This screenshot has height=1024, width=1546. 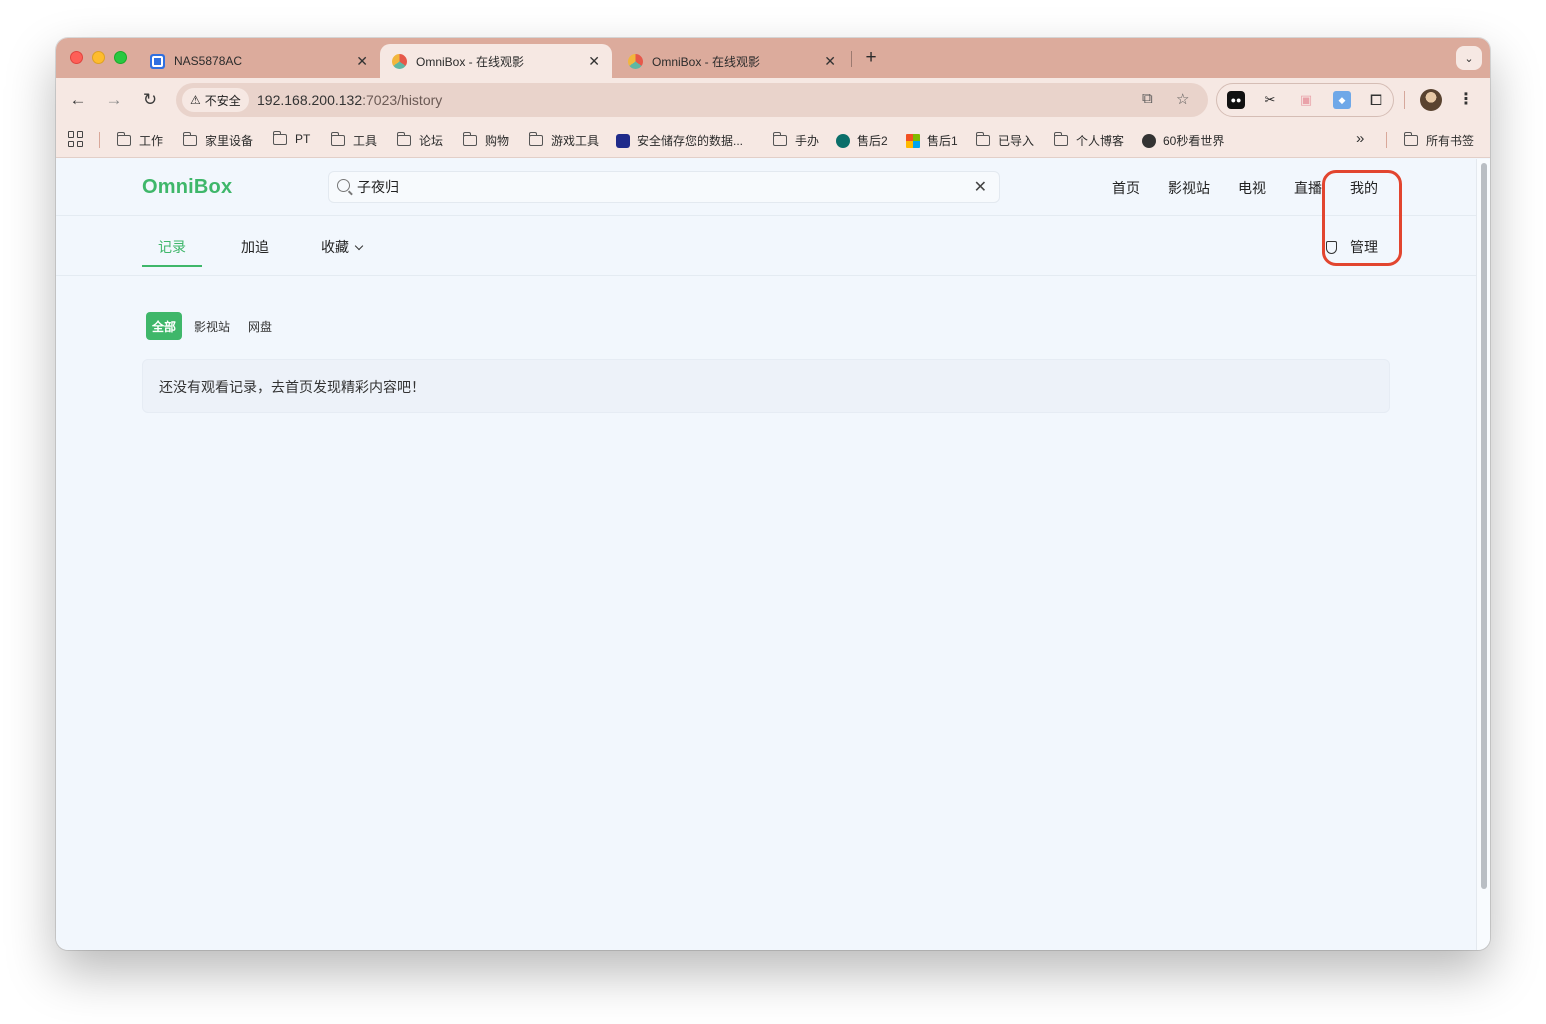 I want to click on support-site-icon, so click(x=843, y=140).